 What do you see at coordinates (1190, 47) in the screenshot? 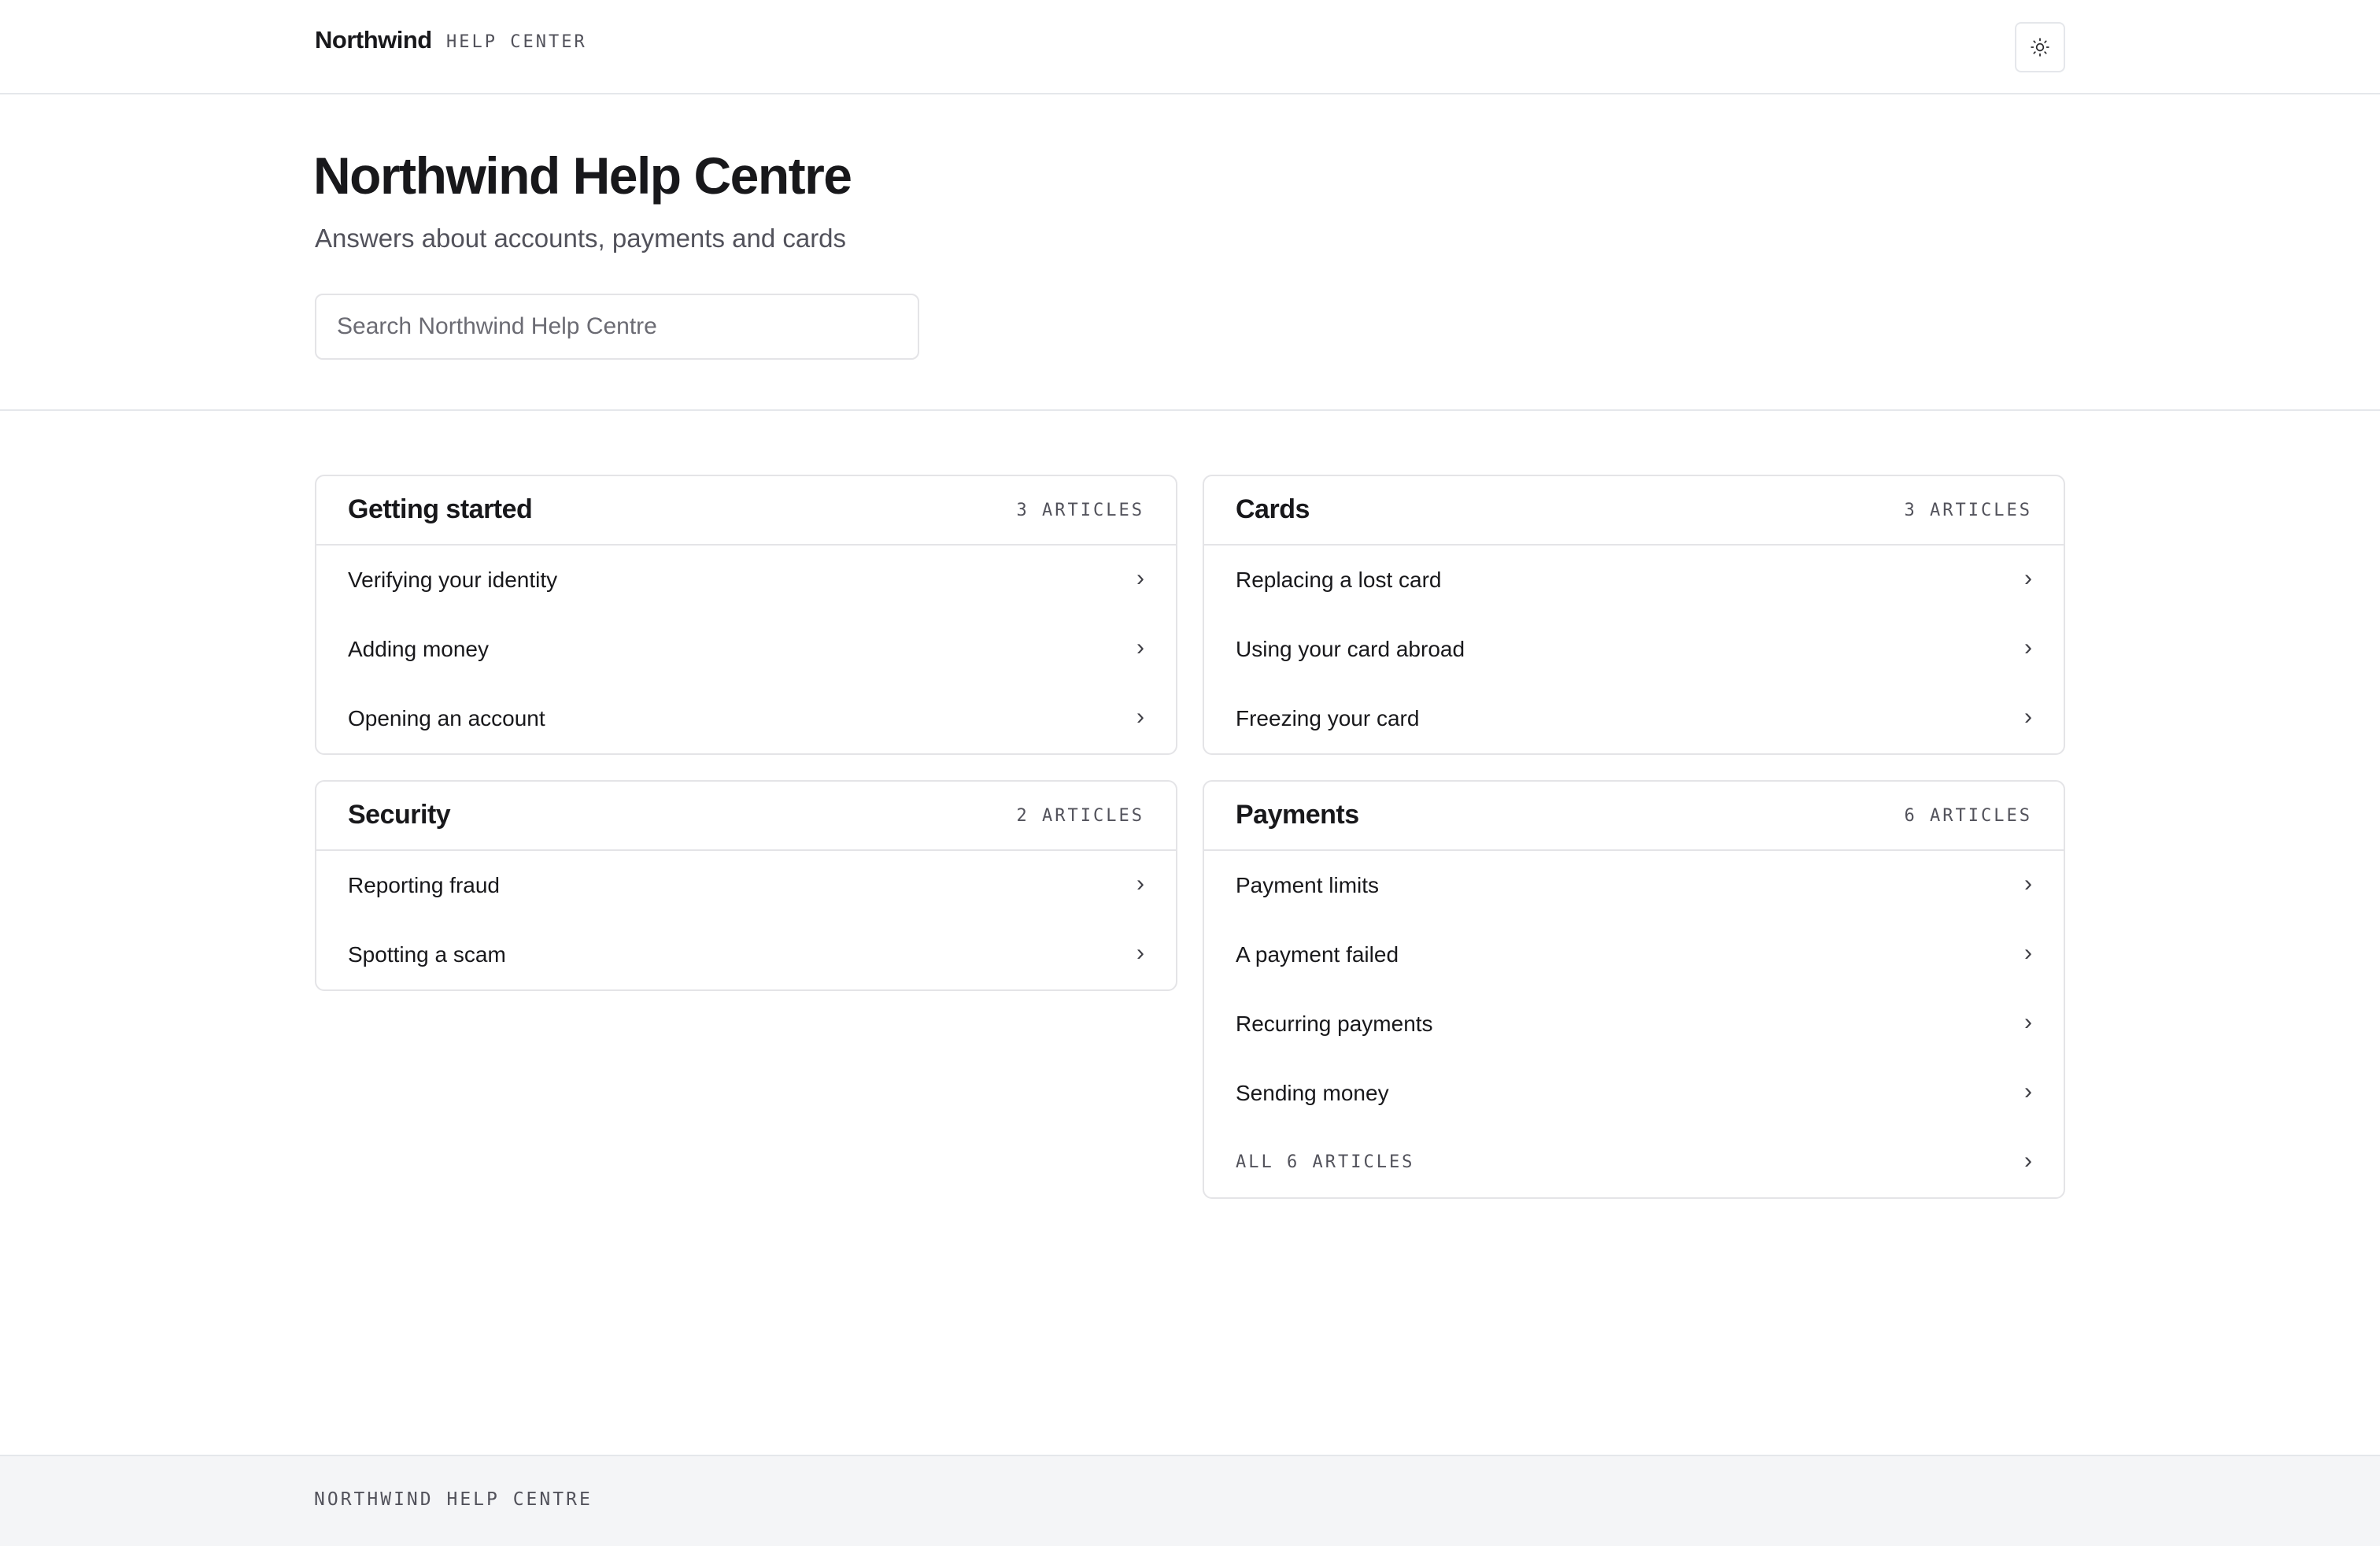
I see `top-nav: Northwind HELP CENTER` at bounding box center [1190, 47].